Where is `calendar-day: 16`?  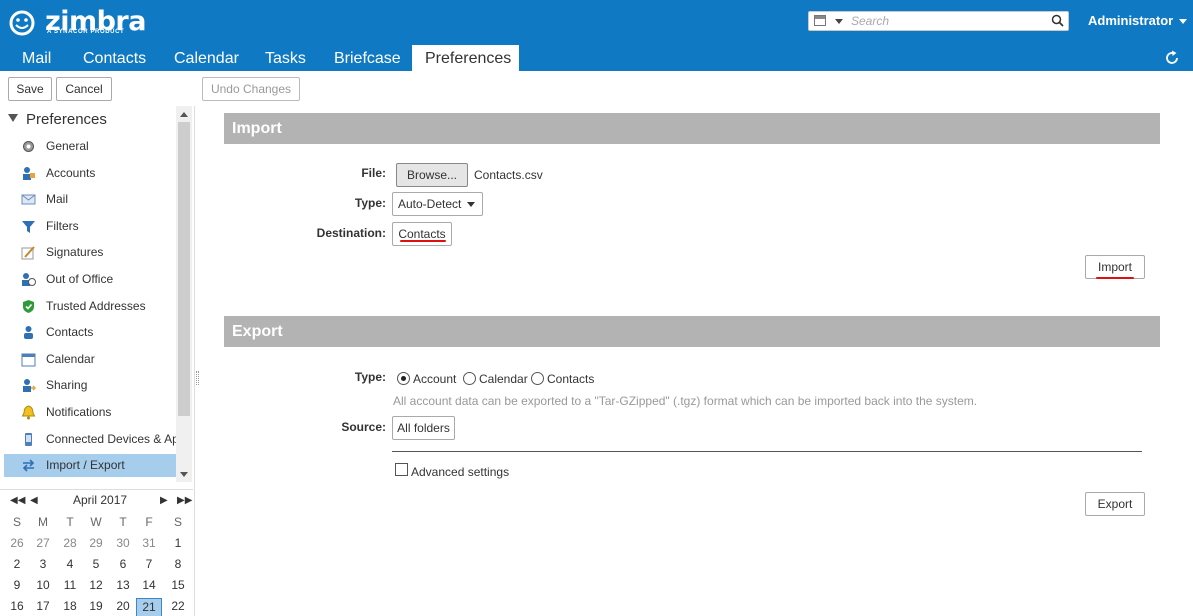
calendar-day: 16 is located at coordinates (17, 607).